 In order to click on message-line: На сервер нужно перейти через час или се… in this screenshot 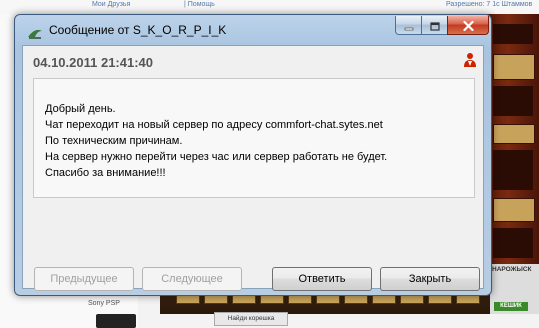, I will do `click(216, 157)`.